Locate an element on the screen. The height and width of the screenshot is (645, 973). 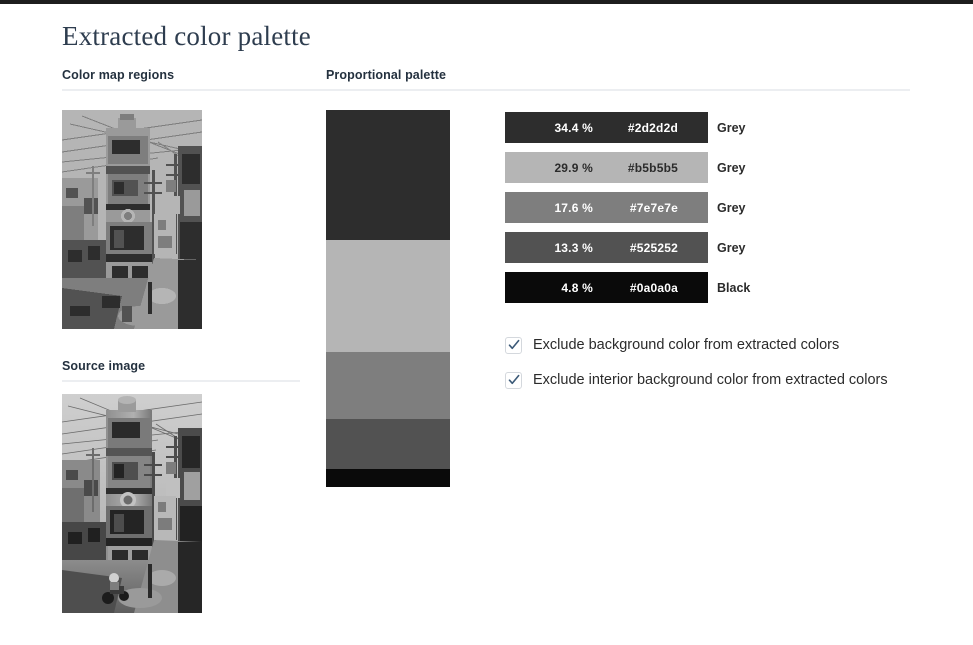
section-heading-color-map-regions: Color map regions is located at coordinates (118, 75).